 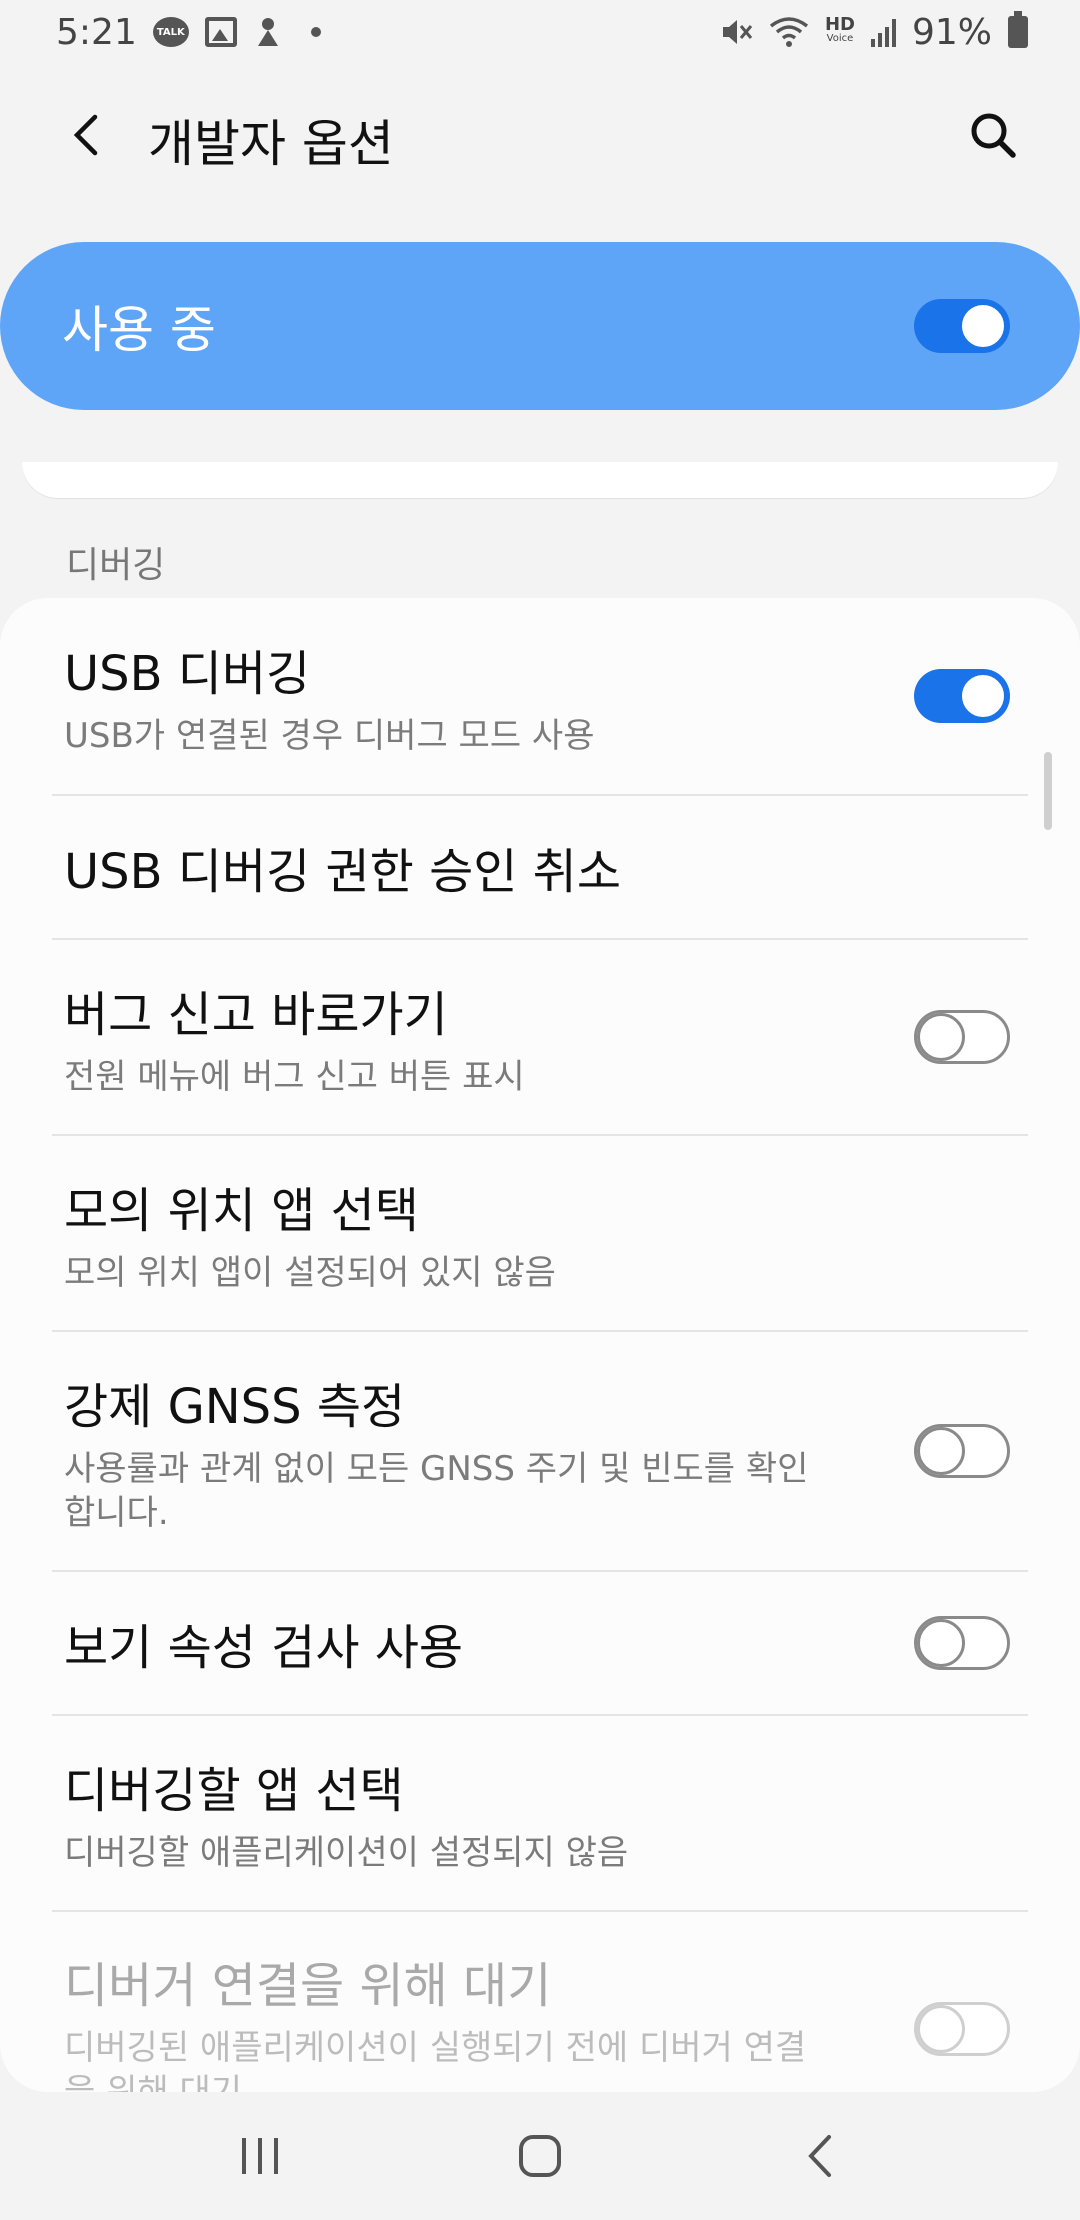 I want to click on setting-text: 디버깅할 앱 선택 디버깅할 애플리케이션이 설정되지 않음, so click(x=346, y=1813).